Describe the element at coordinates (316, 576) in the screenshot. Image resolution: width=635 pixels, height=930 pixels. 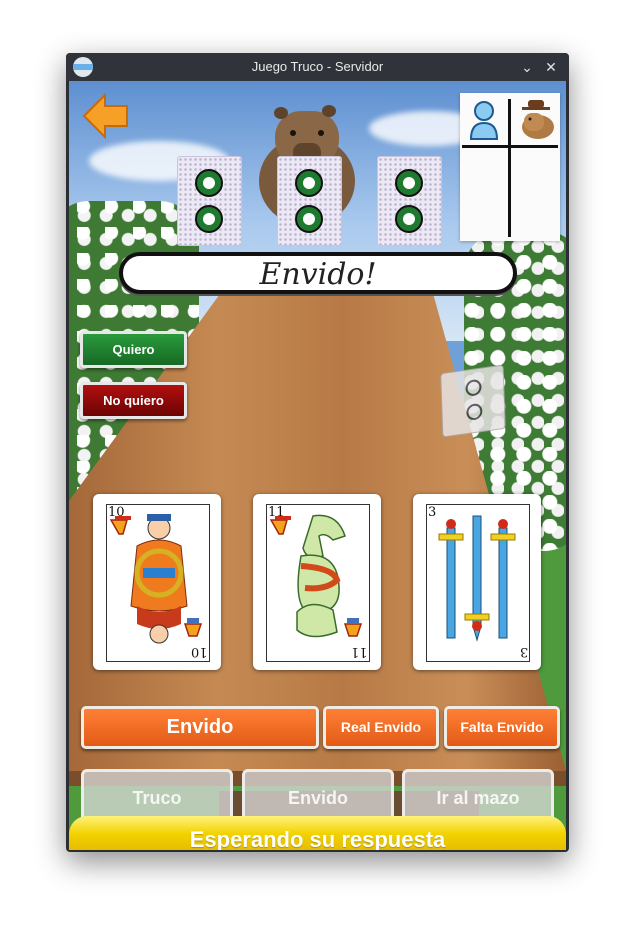
I see `caballo-de-copas-figure` at that location.